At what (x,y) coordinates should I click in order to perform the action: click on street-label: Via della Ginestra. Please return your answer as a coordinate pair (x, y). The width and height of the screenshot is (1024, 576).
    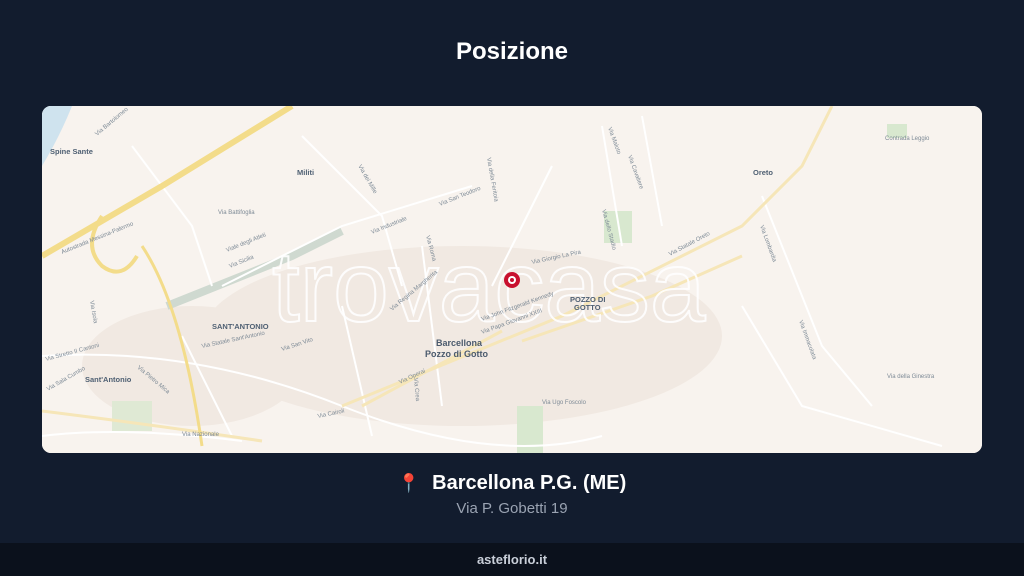
    Looking at the image, I should click on (911, 377).